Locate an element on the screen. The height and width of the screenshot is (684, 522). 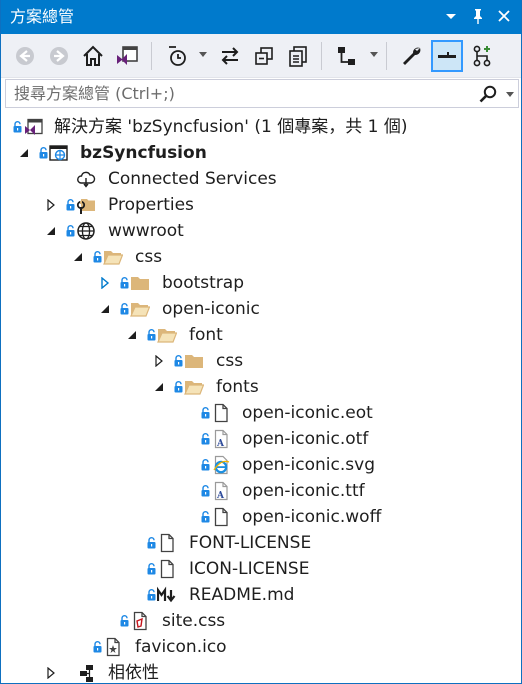
forward-button is located at coordinates (59, 56).